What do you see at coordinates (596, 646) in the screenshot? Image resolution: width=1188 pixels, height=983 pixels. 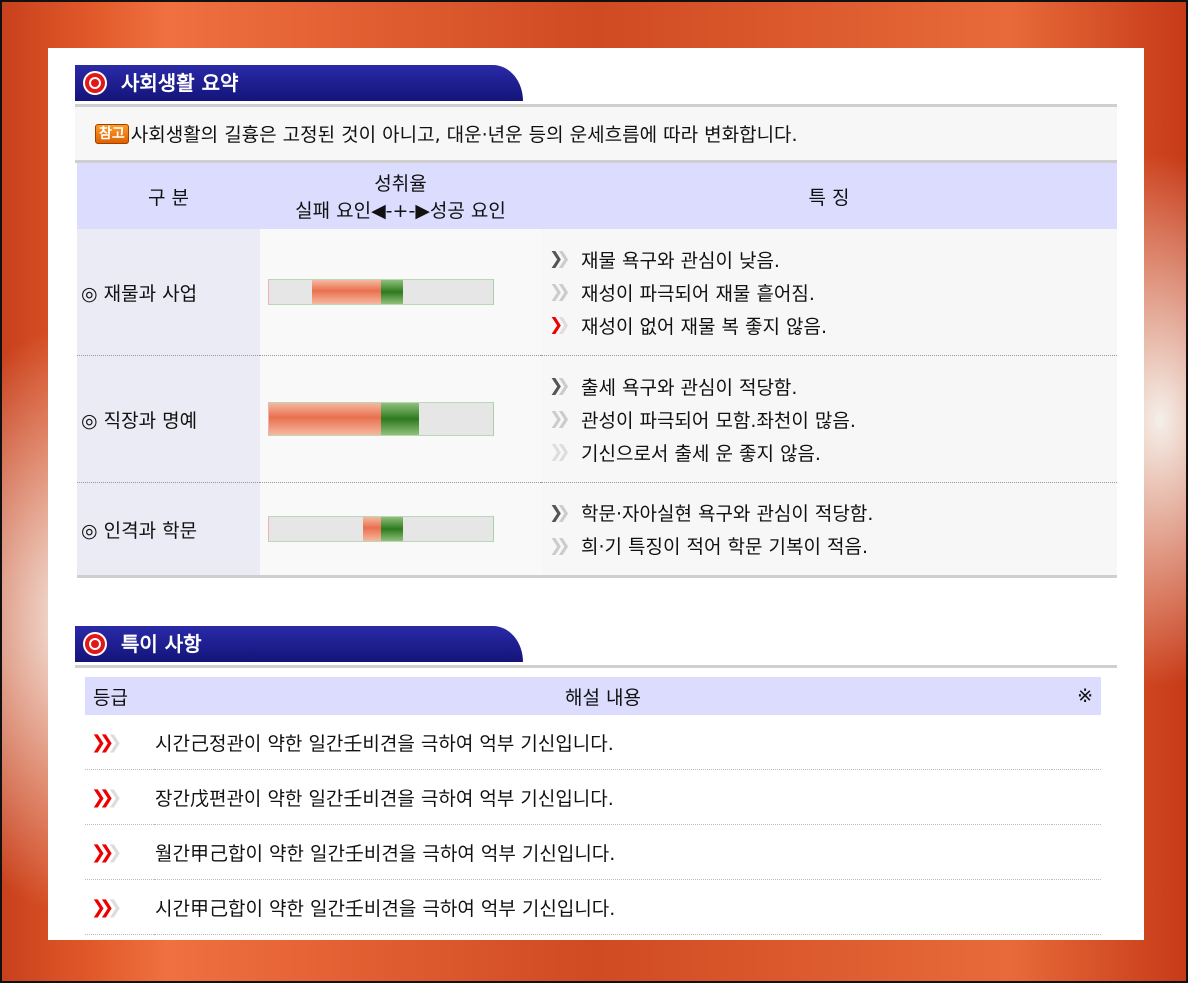 I see `special-section-header: 특이 사항` at bounding box center [596, 646].